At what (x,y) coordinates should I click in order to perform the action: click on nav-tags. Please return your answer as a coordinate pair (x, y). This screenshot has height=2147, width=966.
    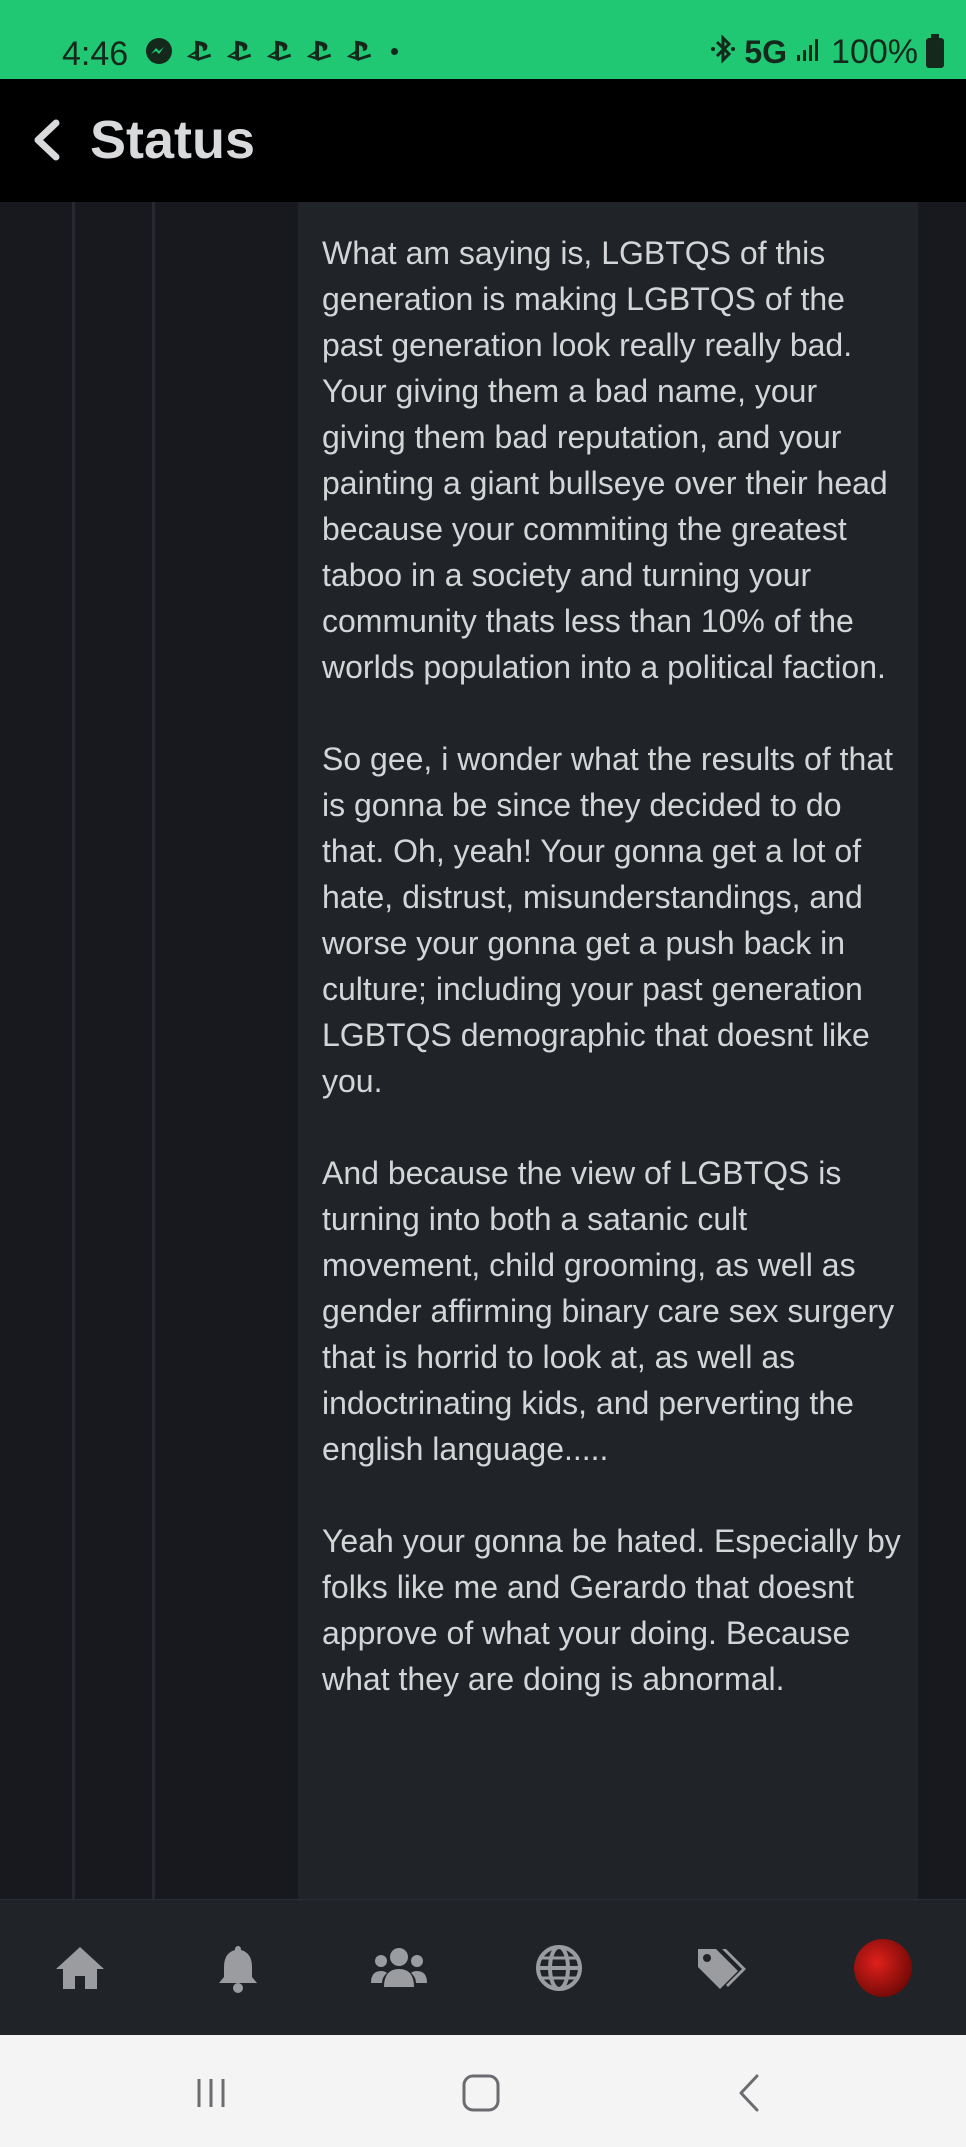
    Looking at the image, I should click on (720, 1968).